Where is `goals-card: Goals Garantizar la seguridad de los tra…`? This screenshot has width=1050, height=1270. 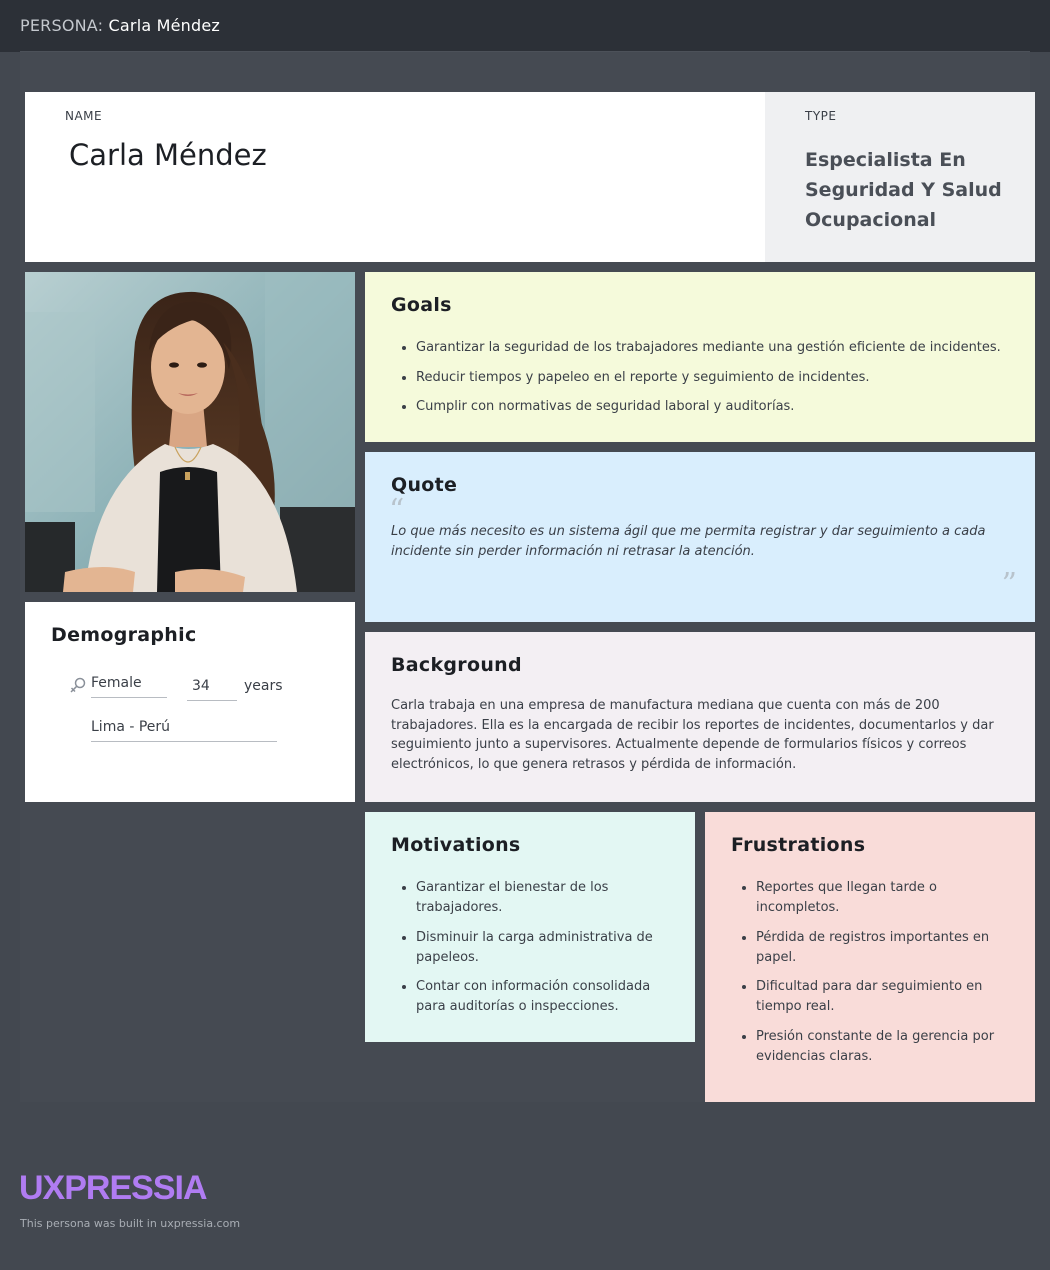 goals-card: Goals Garantizar la seguridad de los tra… is located at coordinates (700, 357).